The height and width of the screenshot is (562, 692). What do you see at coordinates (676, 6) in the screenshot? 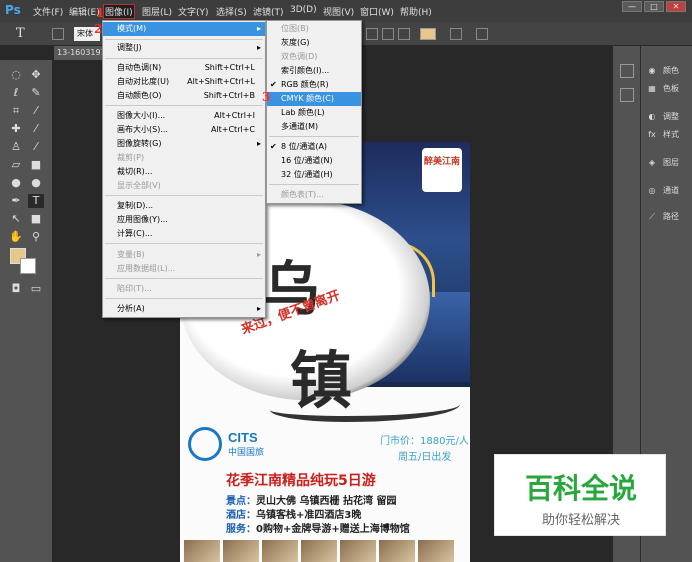
I see `close-button: ✕` at bounding box center [676, 6].